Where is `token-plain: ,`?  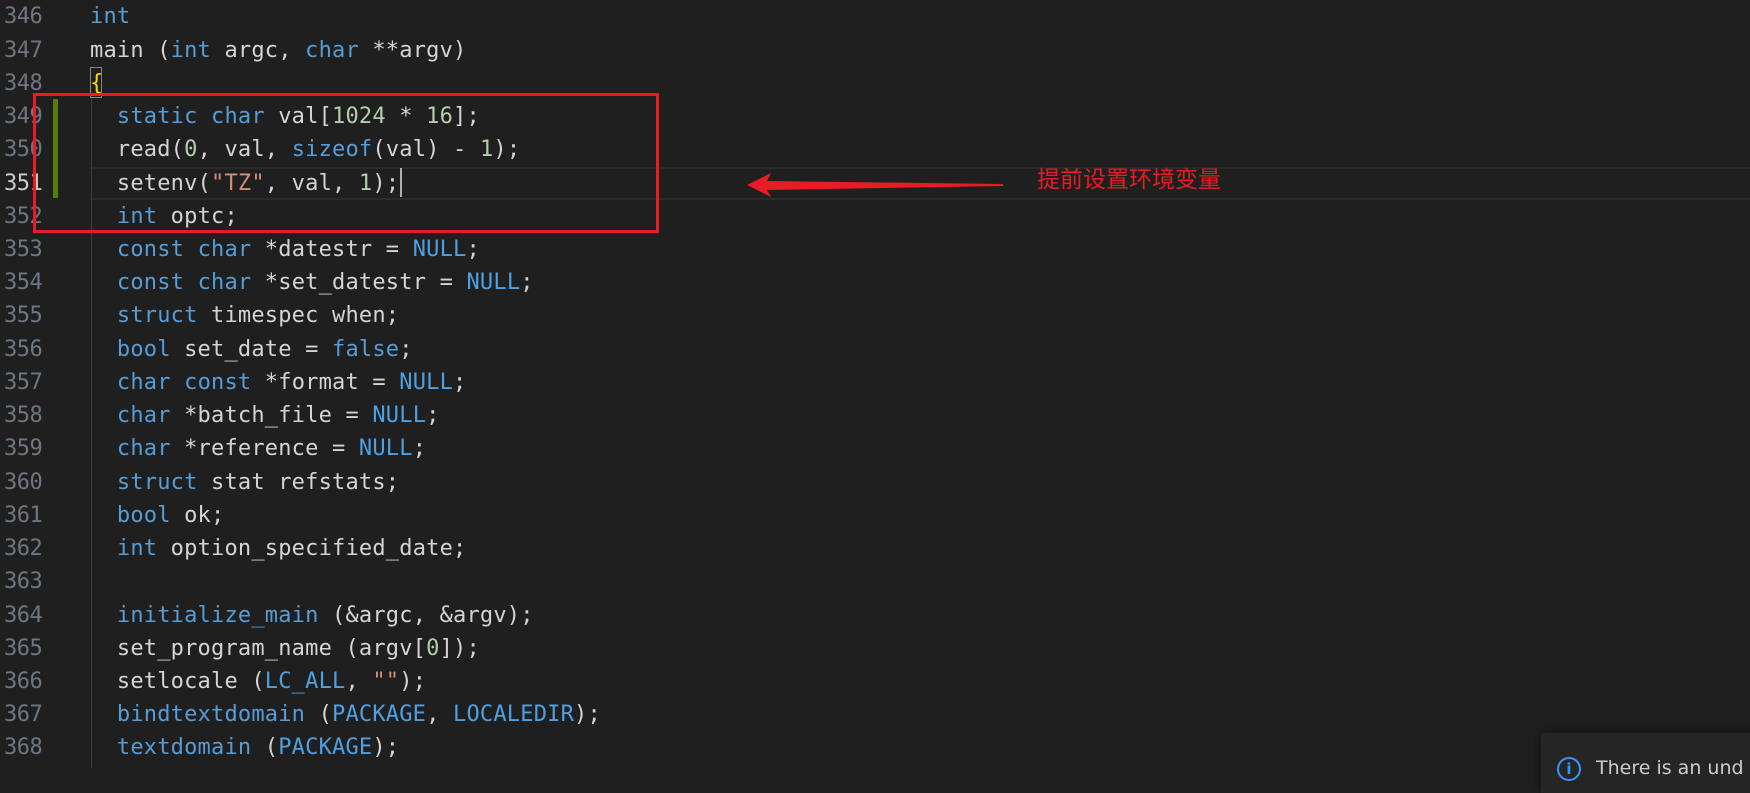
token-plain: , is located at coordinates (440, 715).